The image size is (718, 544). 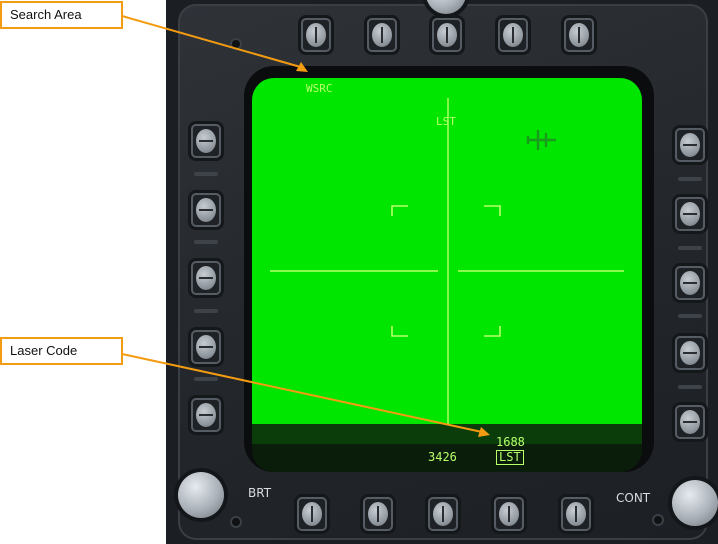 I want to click on laser-code-callout: Laser Code, so click(x=61, y=351).